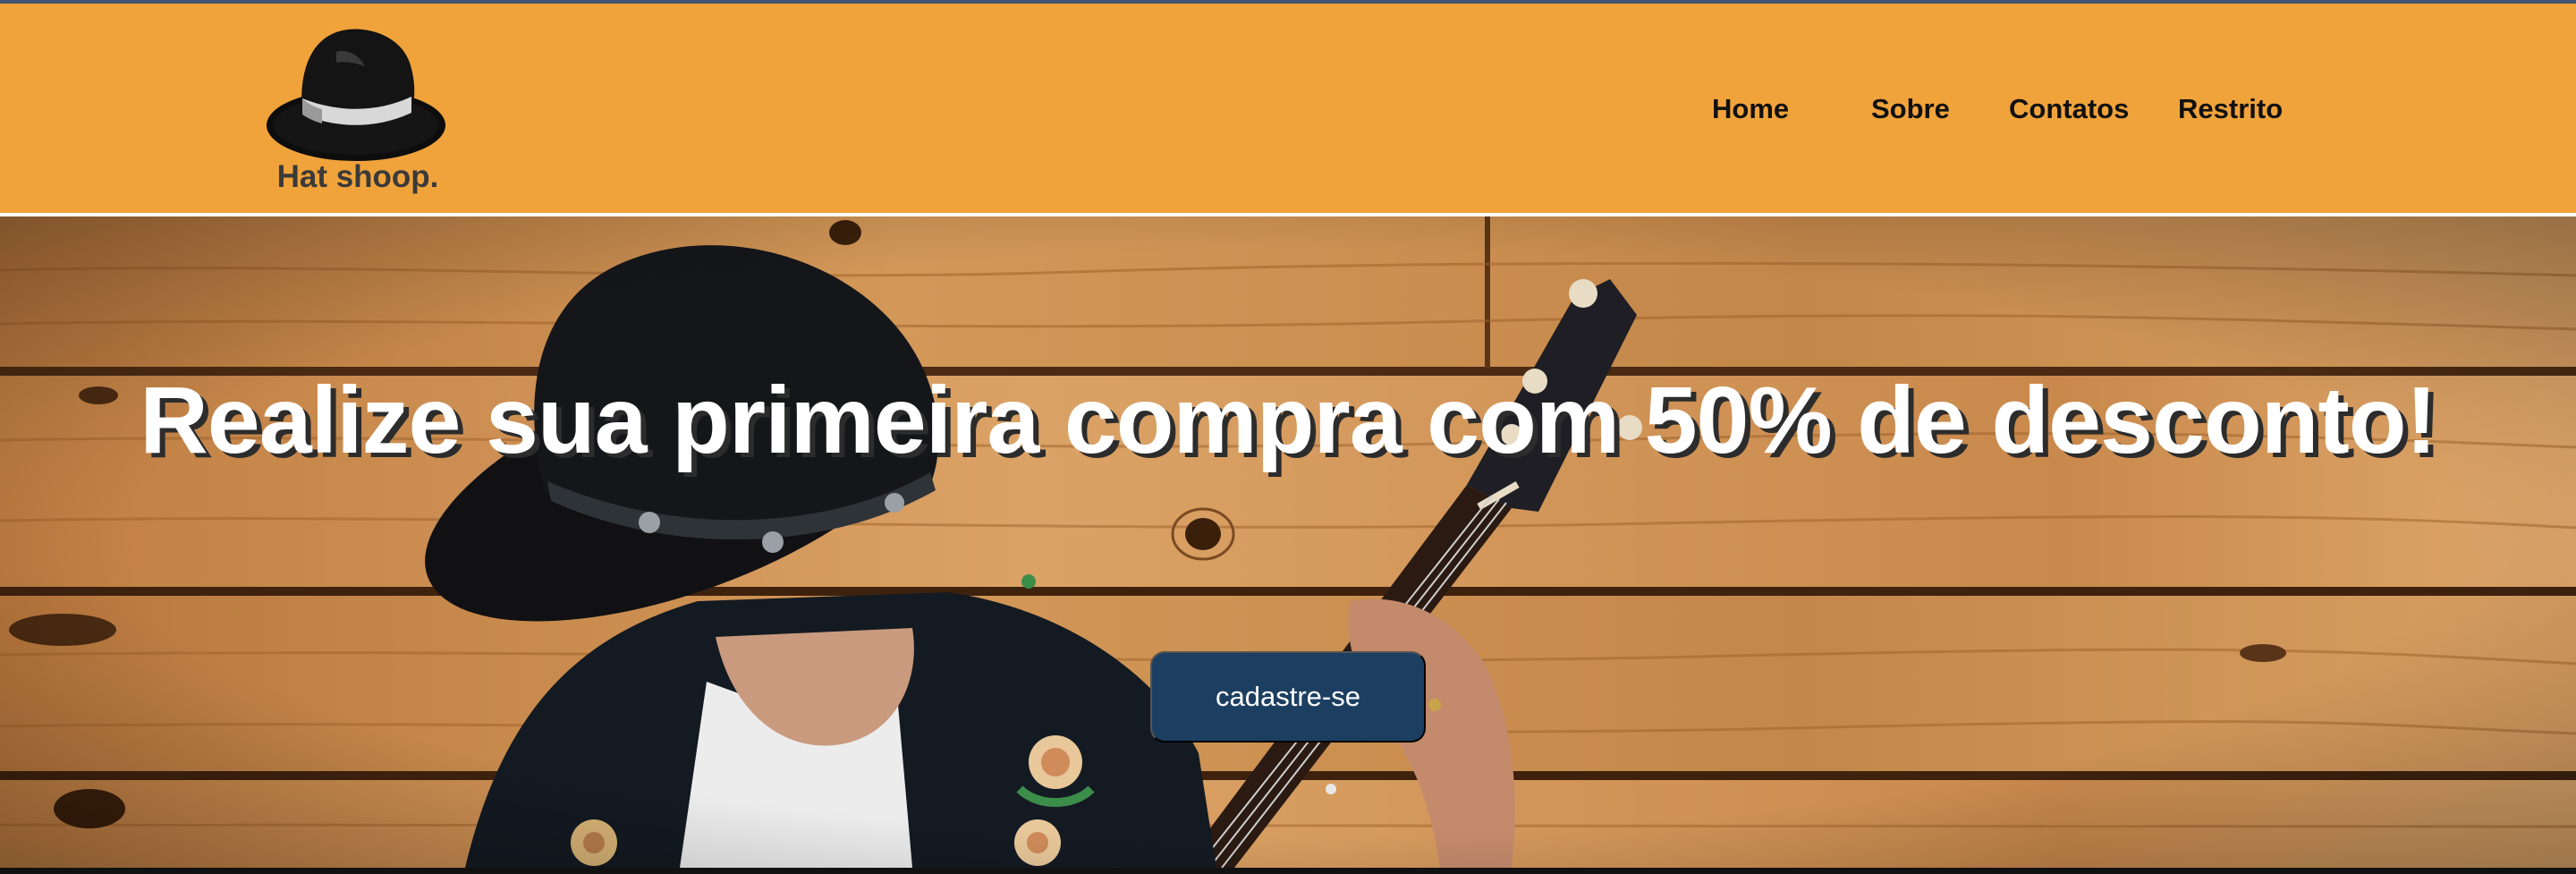 Image resolution: width=2576 pixels, height=874 pixels. Describe the element at coordinates (1995, 113) in the screenshot. I see `main-nav: Home Sobre Contatos Restrito` at that location.